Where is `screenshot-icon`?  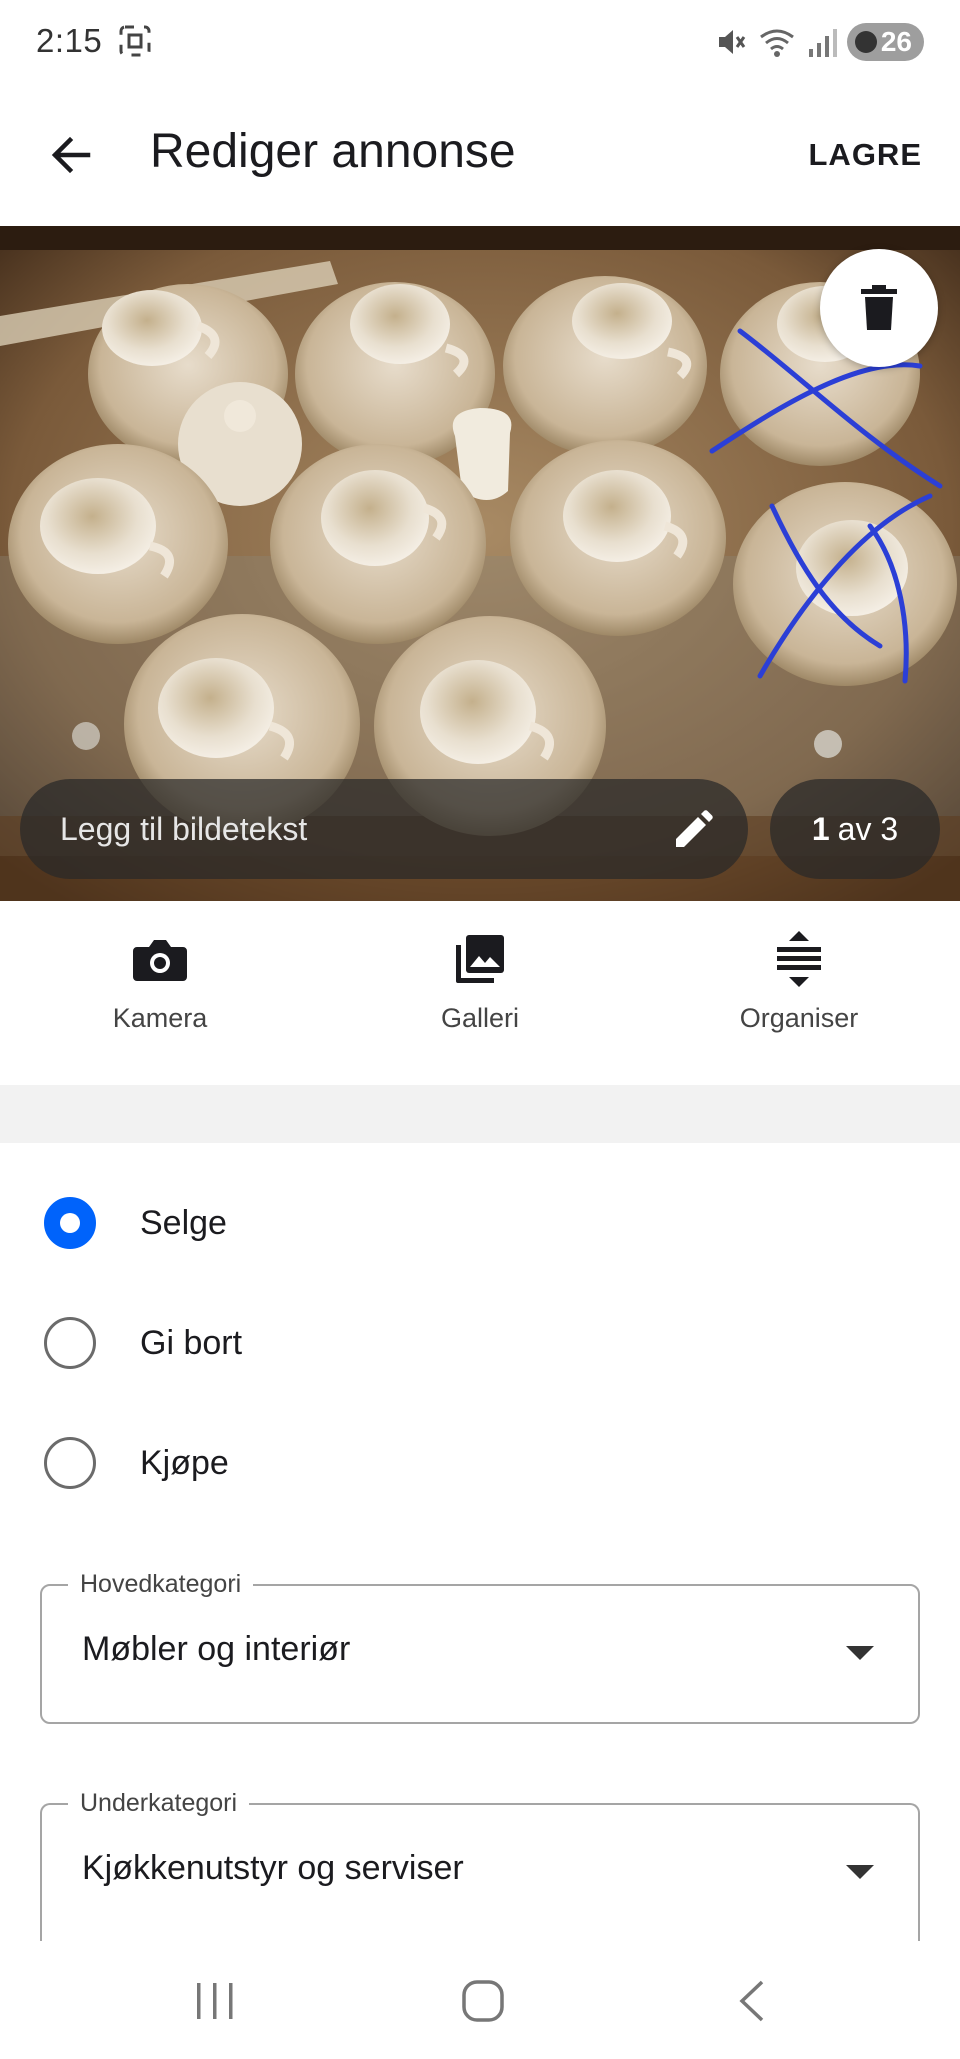 screenshot-icon is located at coordinates (135, 41).